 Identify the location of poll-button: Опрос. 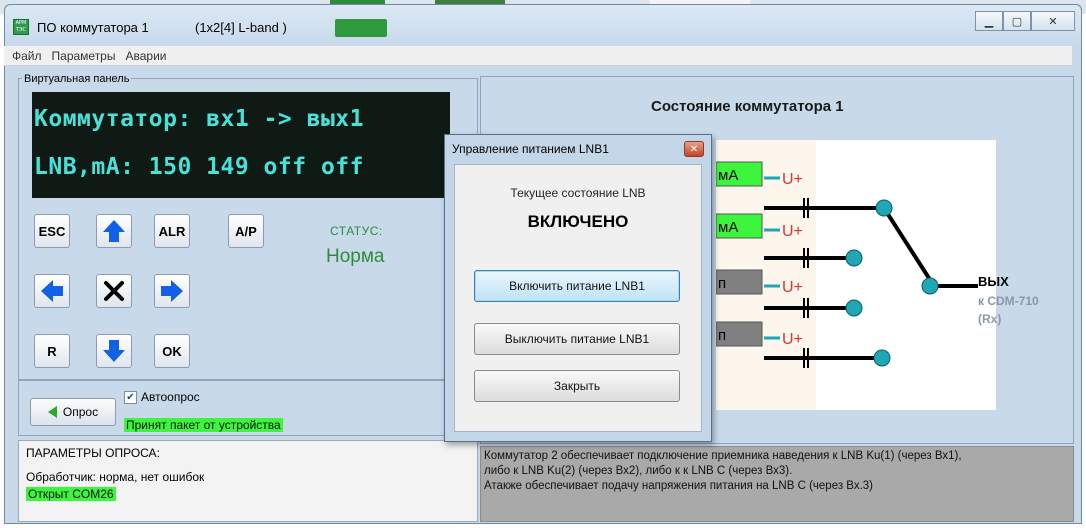
(73, 412).